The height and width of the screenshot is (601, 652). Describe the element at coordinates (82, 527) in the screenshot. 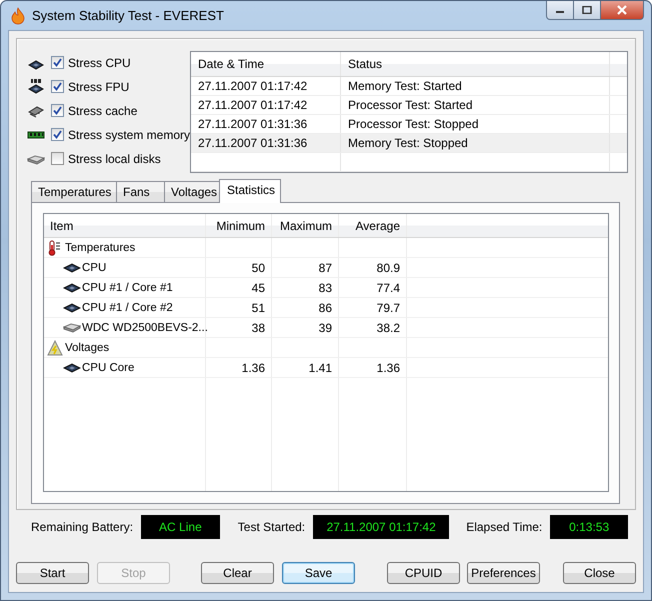

I see `status-label: Remaining Battery:` at that location.